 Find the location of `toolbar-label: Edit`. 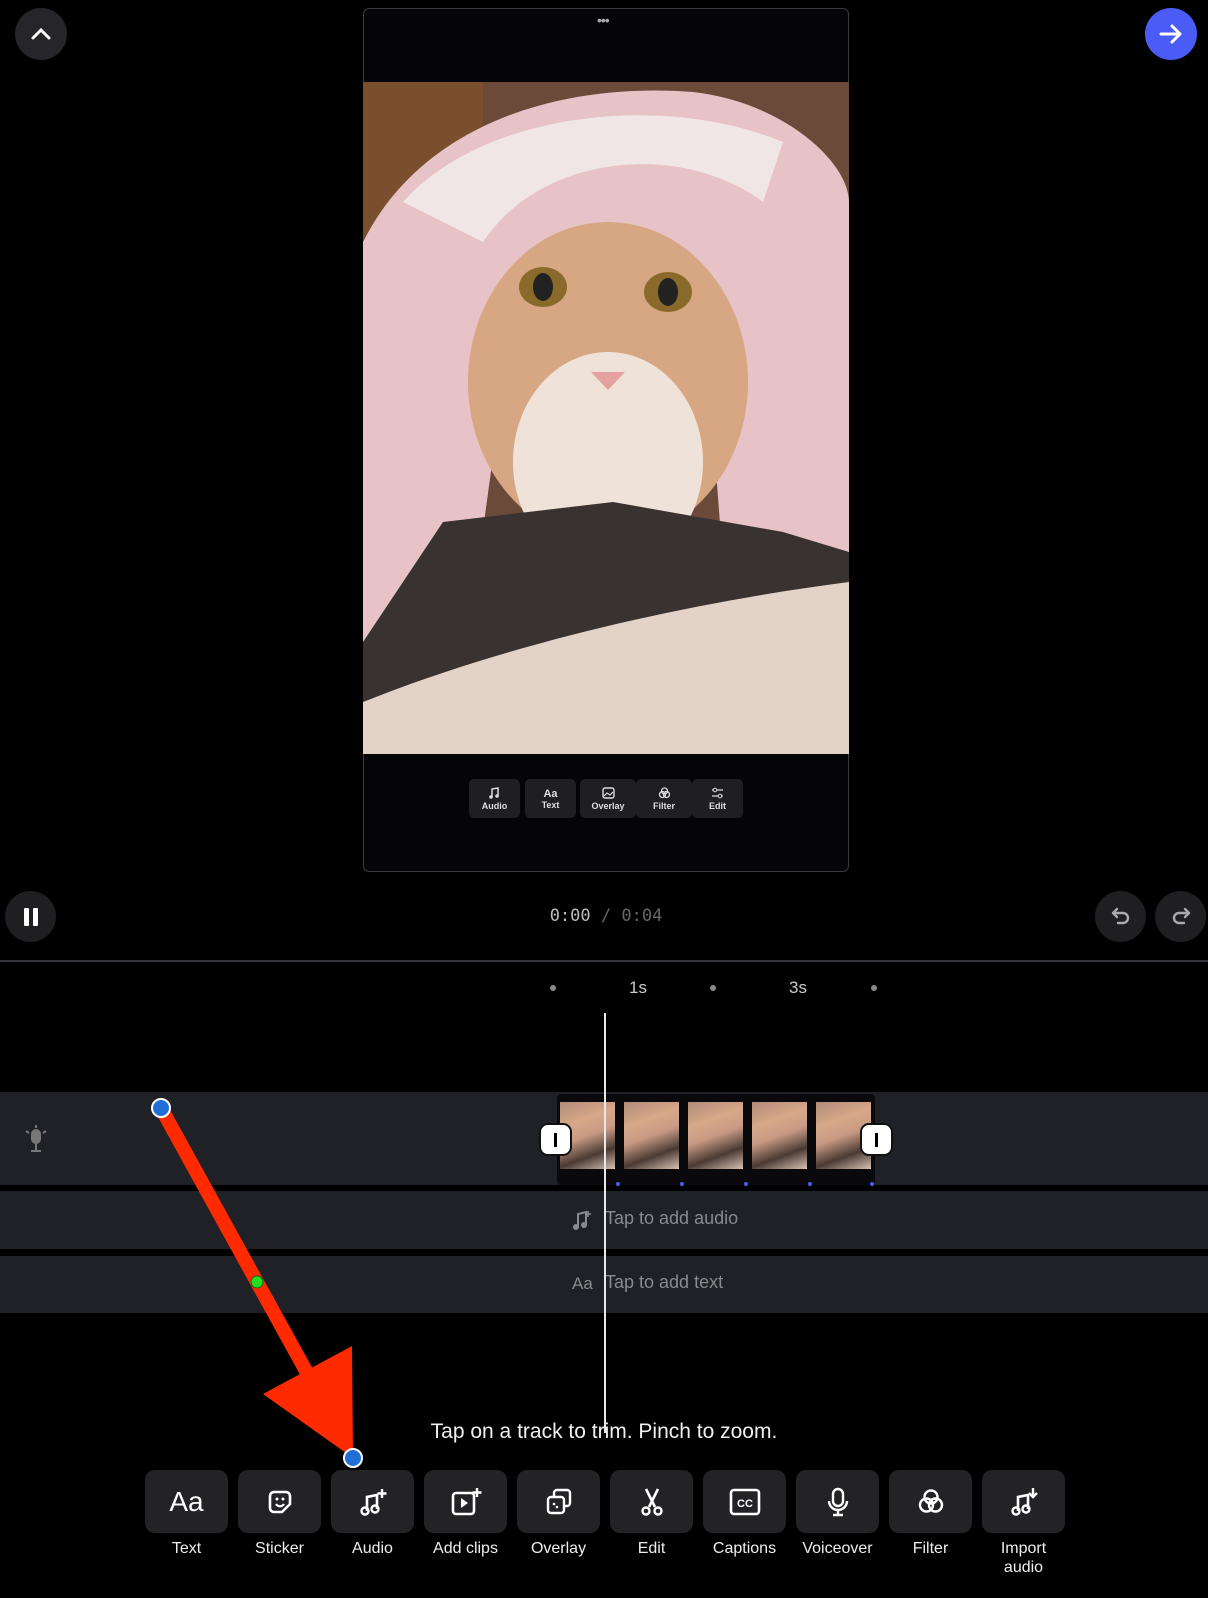

toolbar-label: Edit is located at coordinates (651, 1548).